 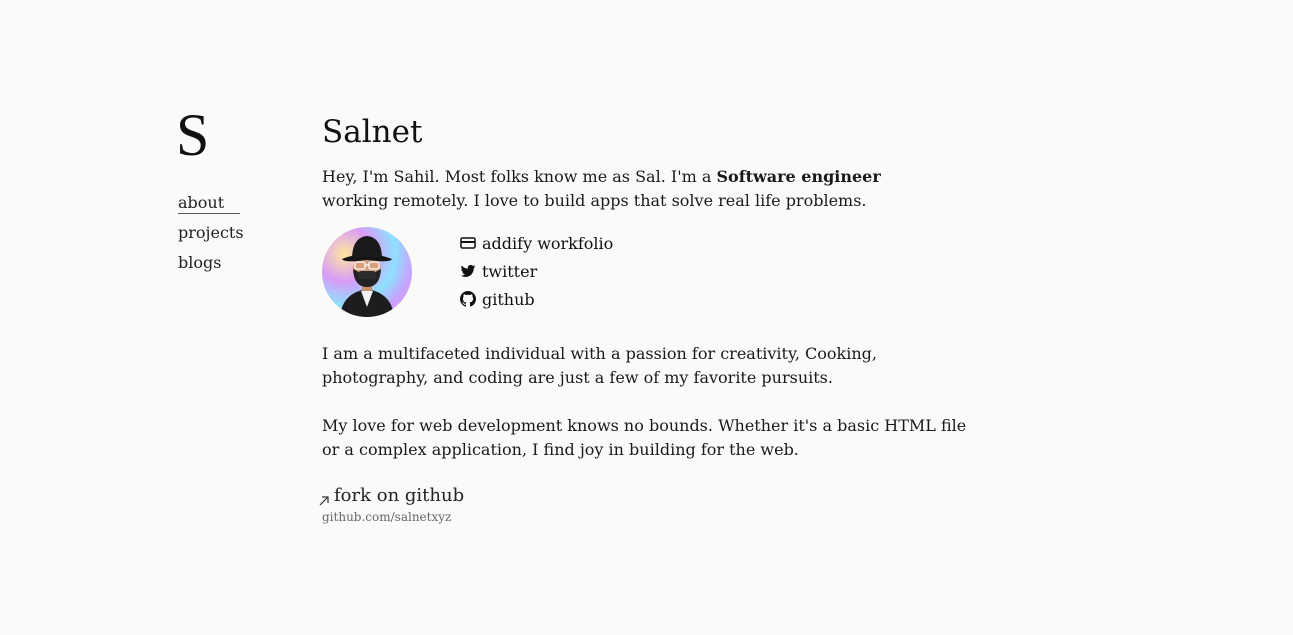 I want to click on twitter-icon, so click(x=468, y=271).